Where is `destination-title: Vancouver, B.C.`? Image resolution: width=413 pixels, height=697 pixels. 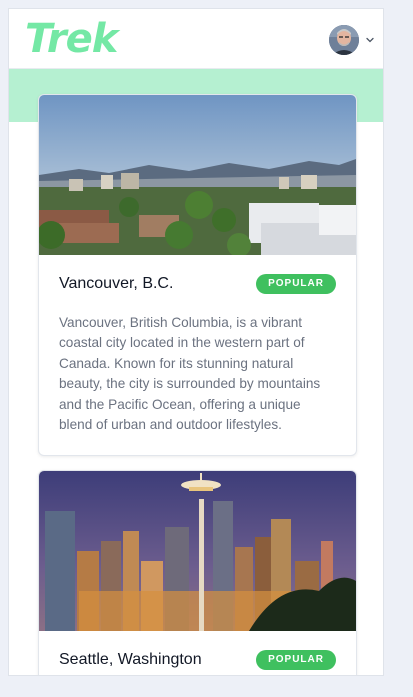
destination-title: Vancouver, B.C. is located at coordinates (116, 283).